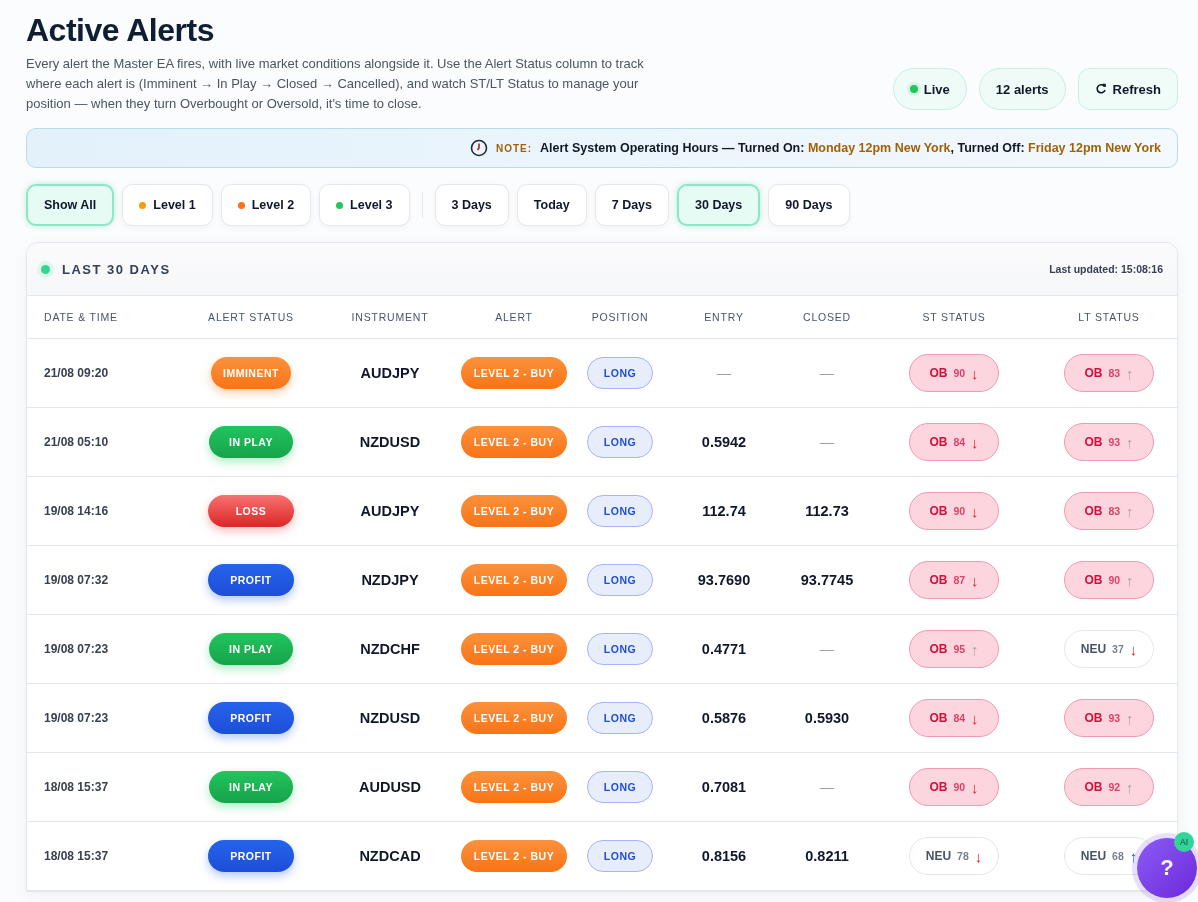 This screenshot has height=902, width=1198. What do you see at coordinates (724, 649) in the screenshot?
I see `entry-cell: 0.4771` at bounding box center [724, 649].